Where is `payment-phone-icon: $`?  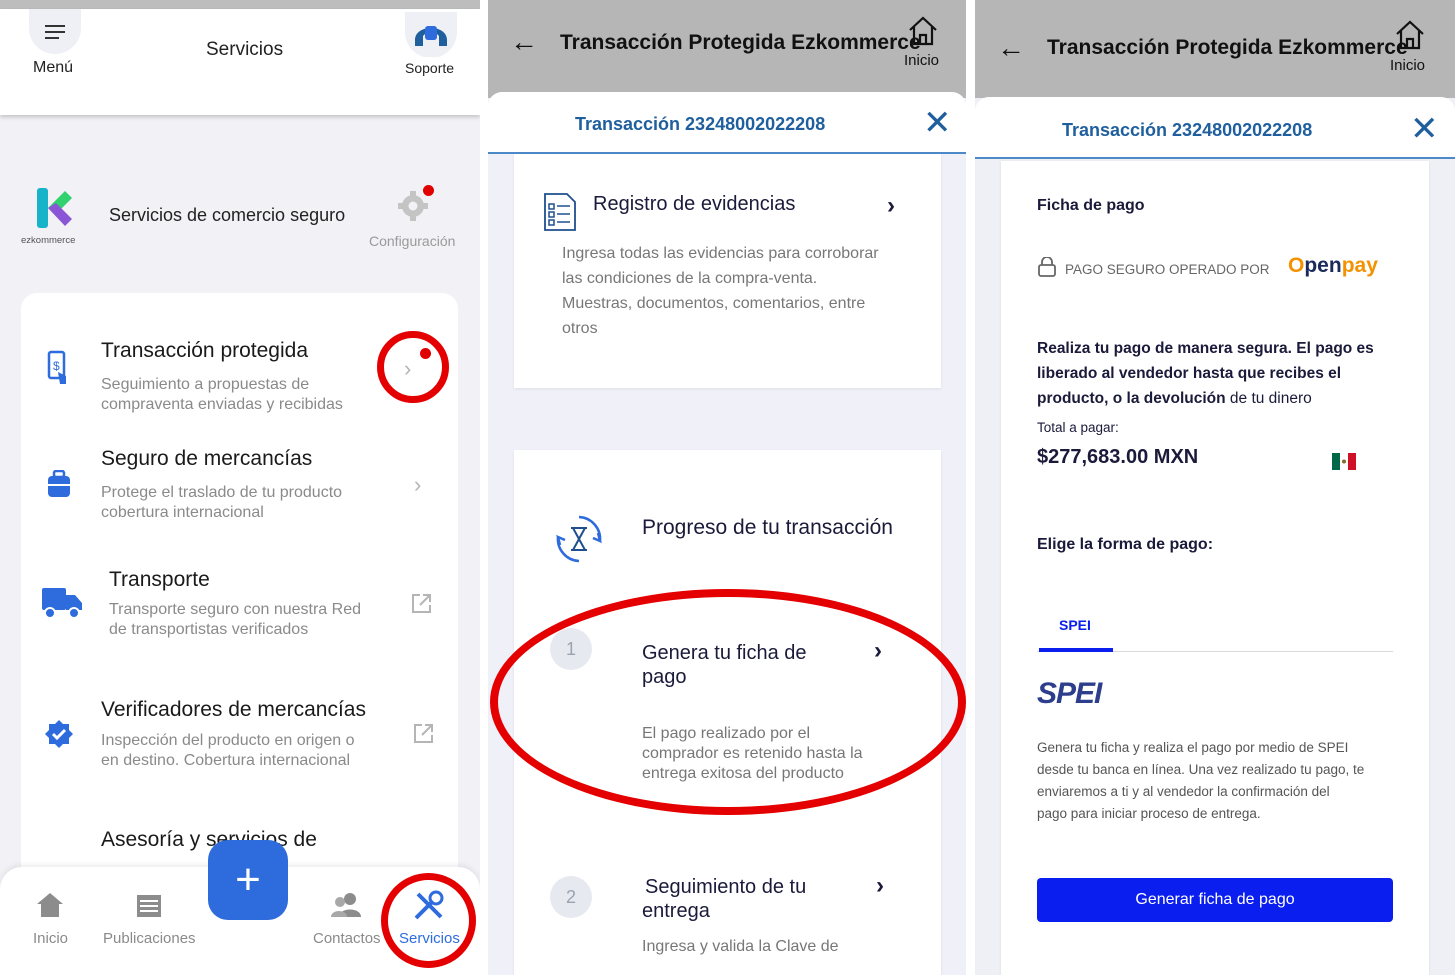 payment-phone-icon: $ is located at coordinates (56, 367).